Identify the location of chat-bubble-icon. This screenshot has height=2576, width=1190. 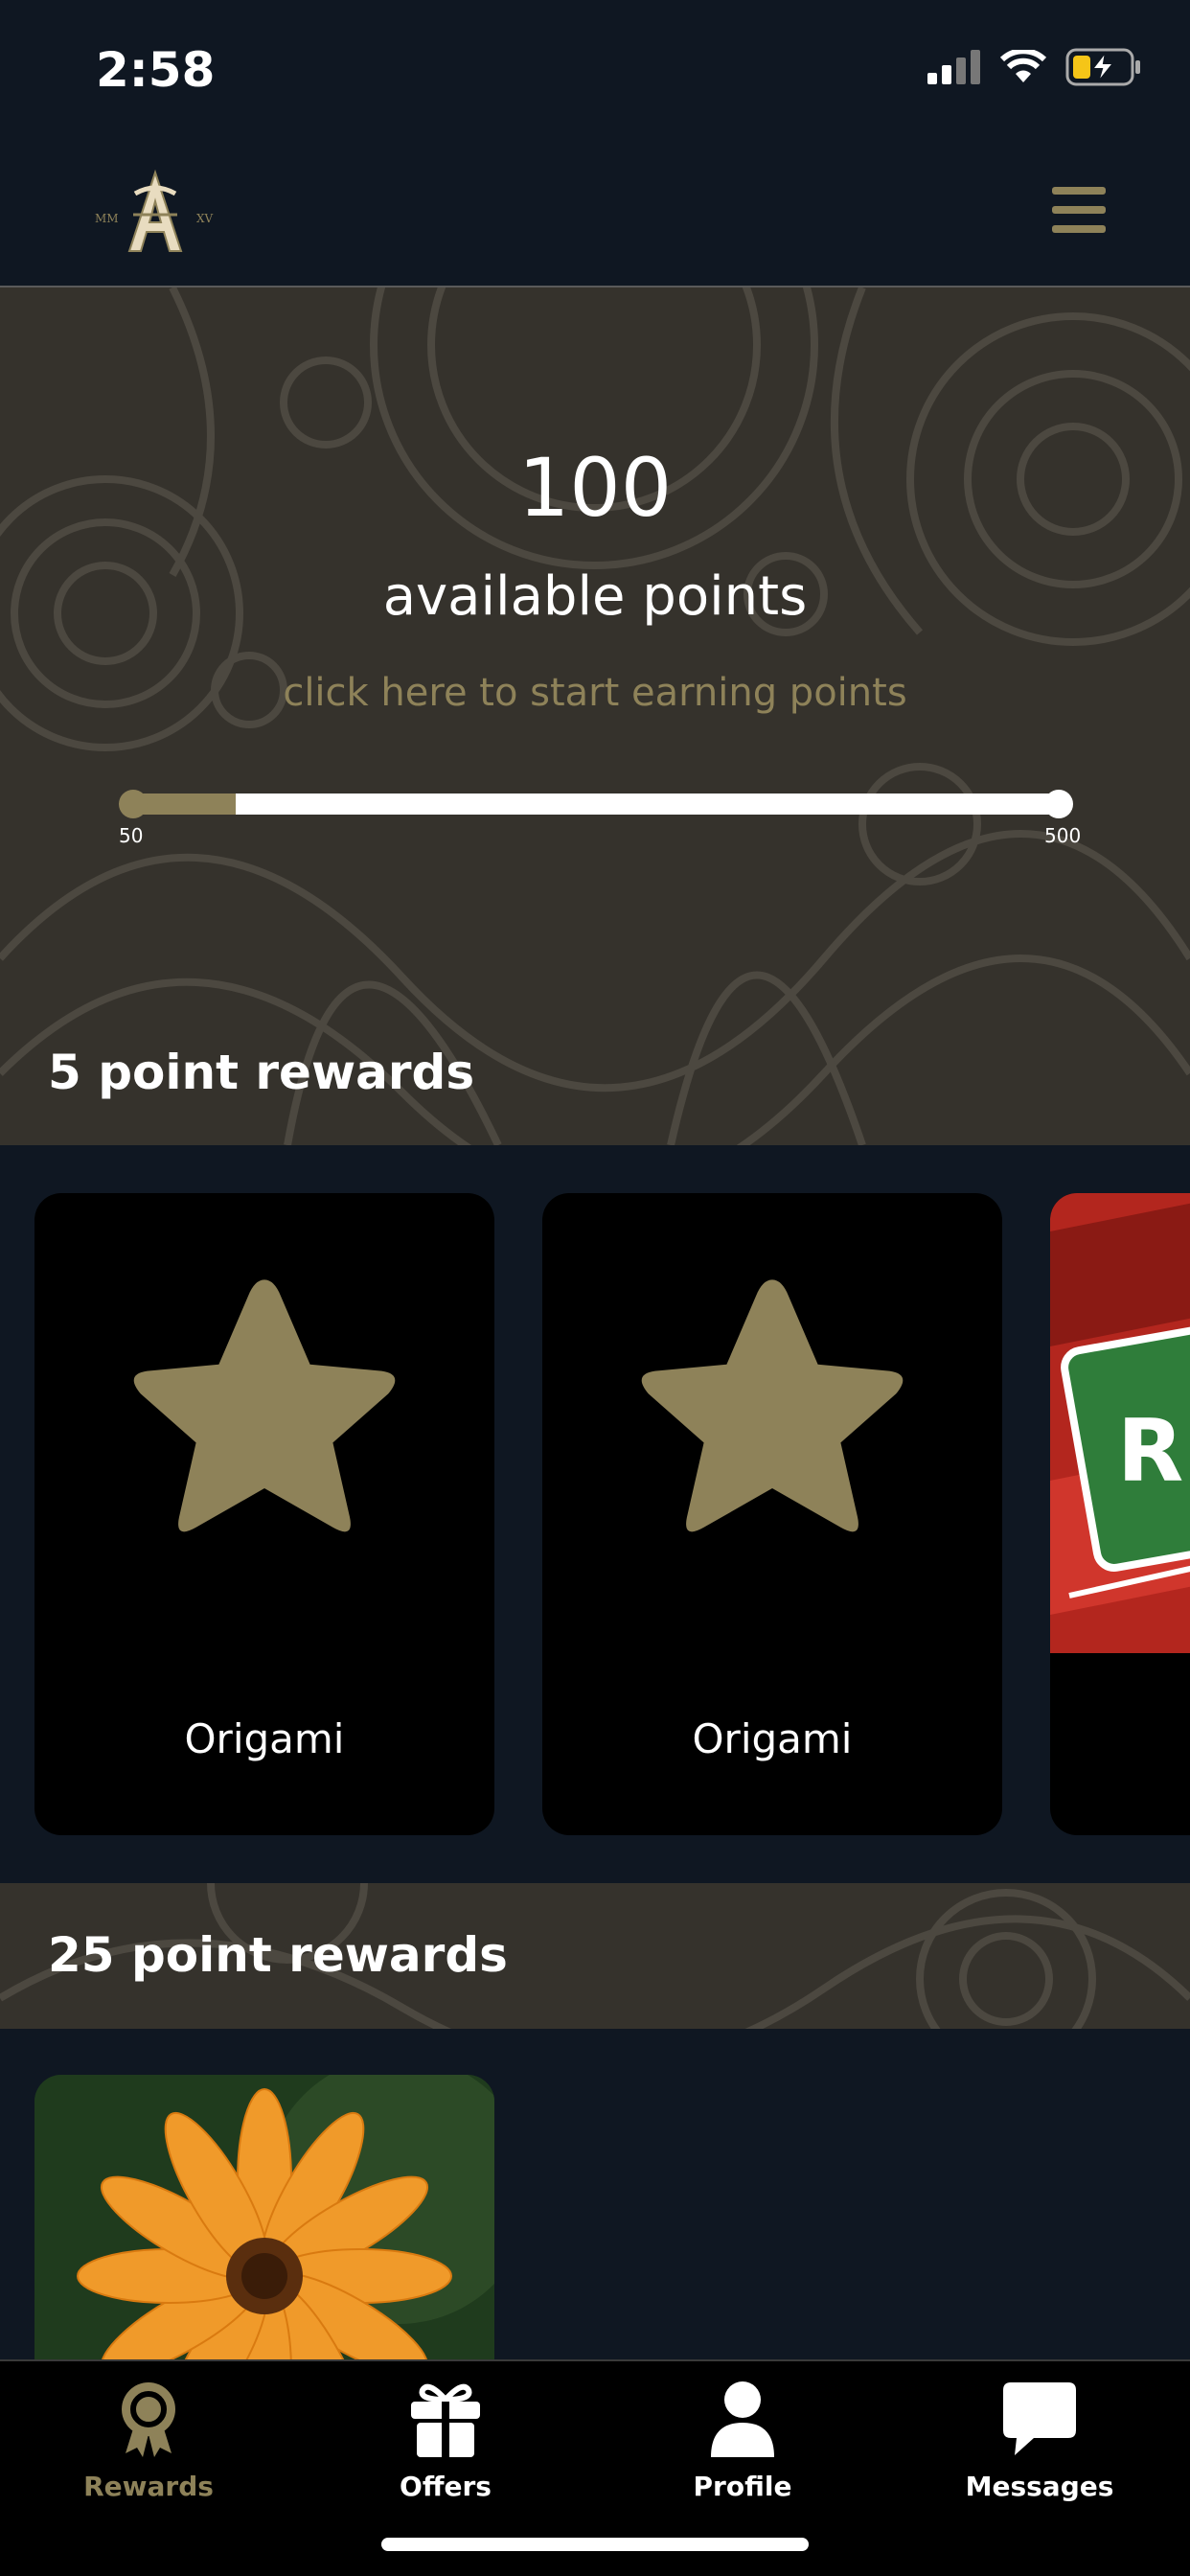
(1039, 2418).